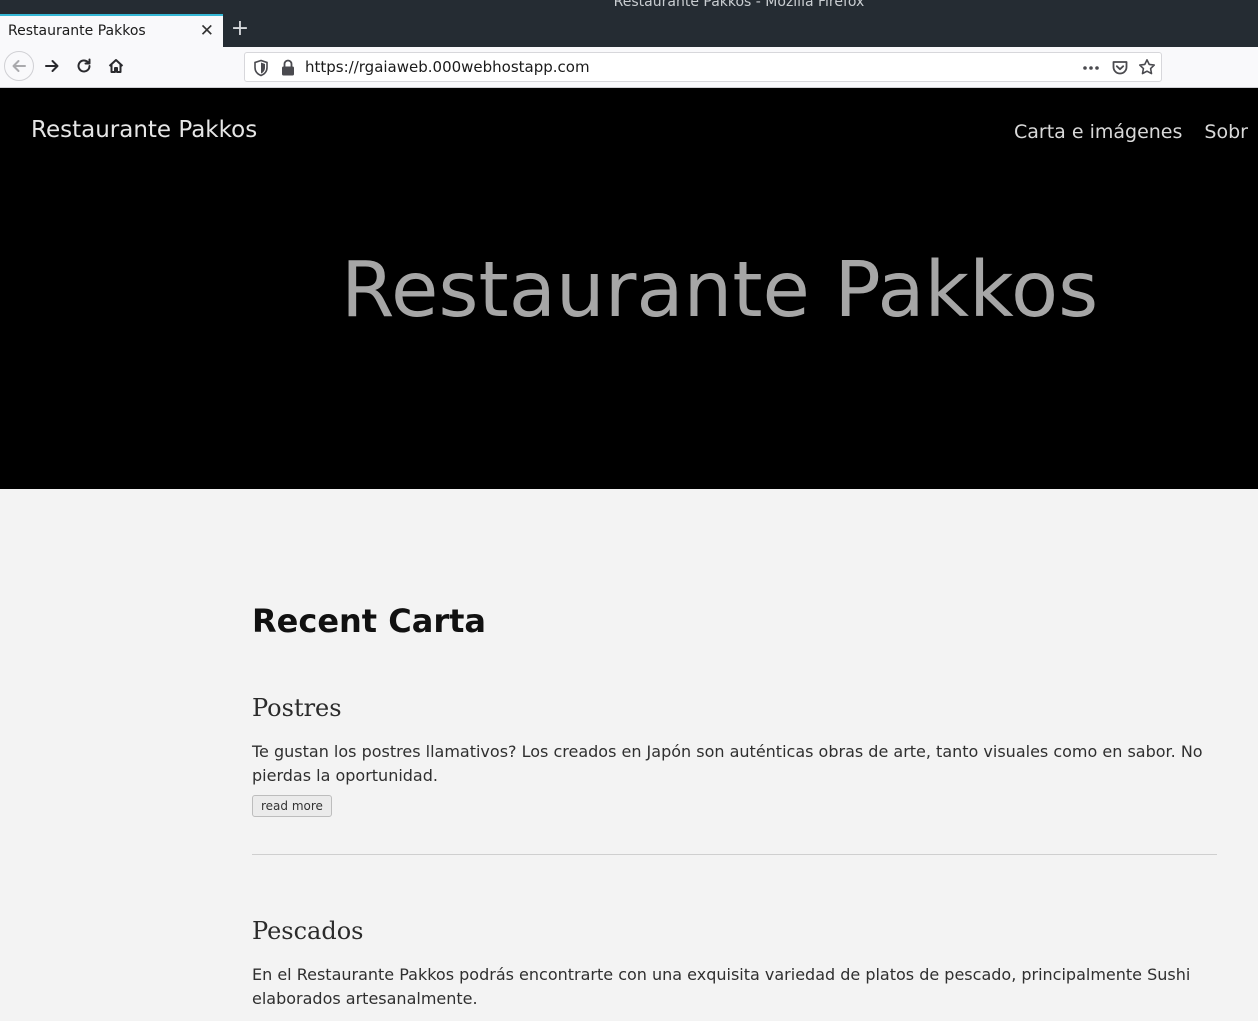  I want to click on post-divider, so click(734, 854).